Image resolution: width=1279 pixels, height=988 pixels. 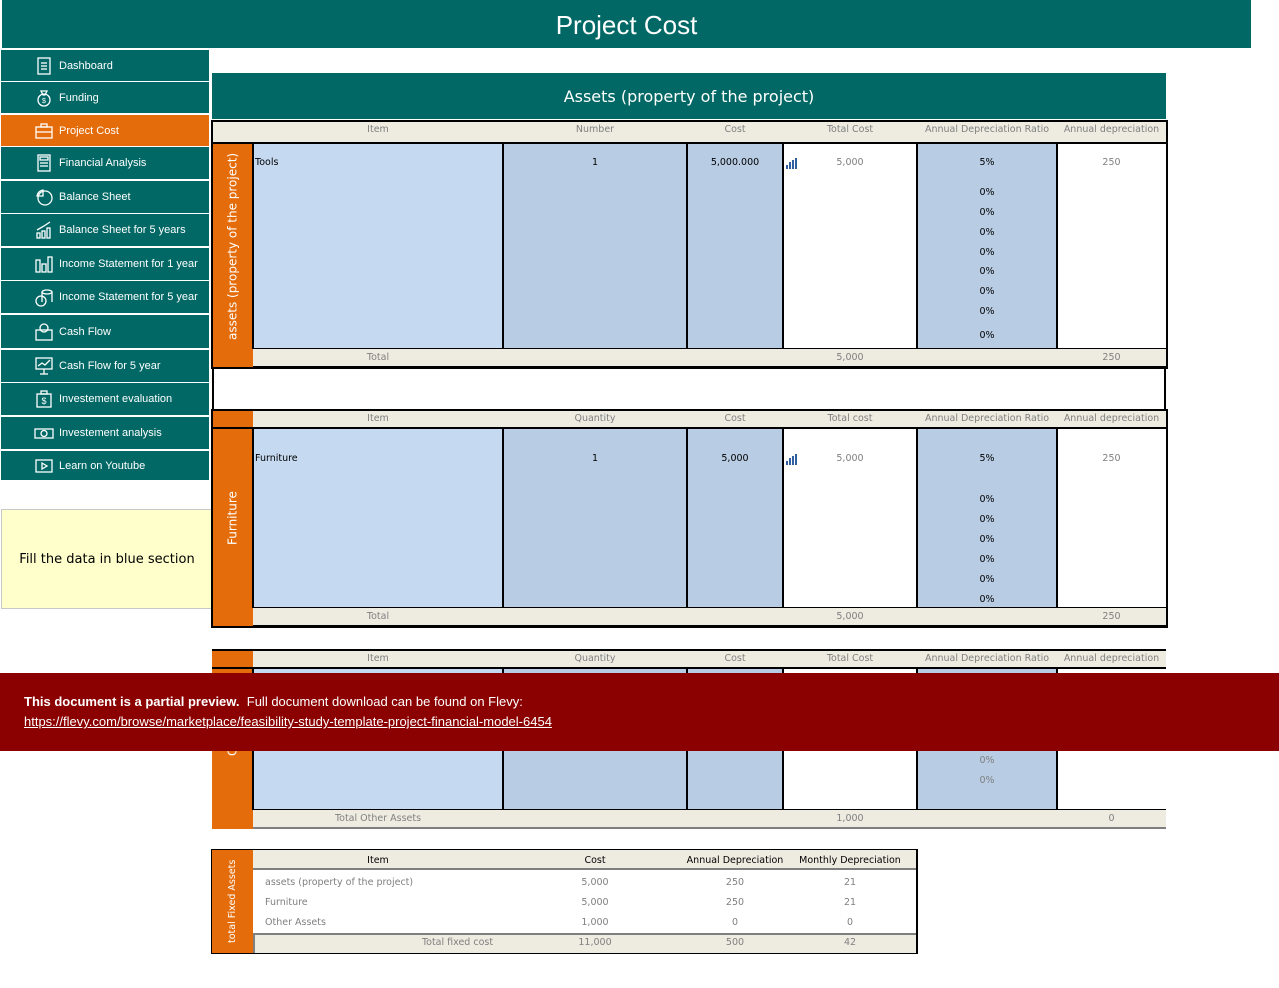 What do you see at coordinates (44, 297) in the screenshot?
I see `coins-icon` at bounding box center [44, 297].